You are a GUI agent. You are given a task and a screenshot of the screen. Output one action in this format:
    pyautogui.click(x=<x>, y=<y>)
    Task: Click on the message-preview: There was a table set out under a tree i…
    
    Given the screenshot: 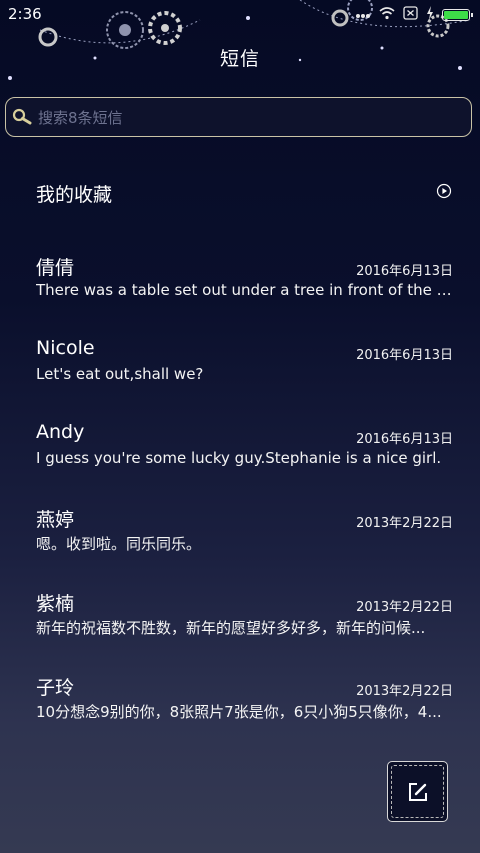 What is the action you would take?
    pyautogui.click(x=245, y=290)
    